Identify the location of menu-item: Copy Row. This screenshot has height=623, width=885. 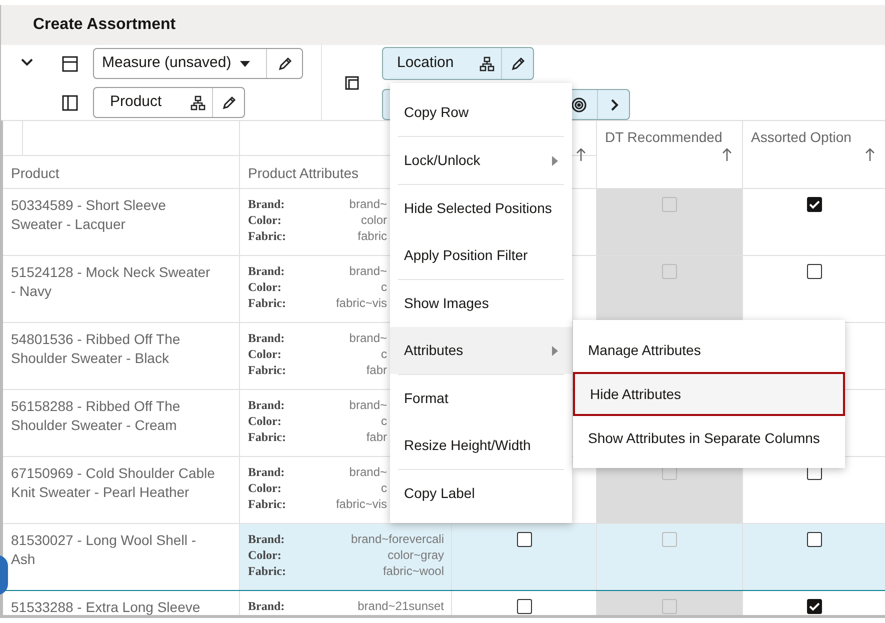
(481, 112).